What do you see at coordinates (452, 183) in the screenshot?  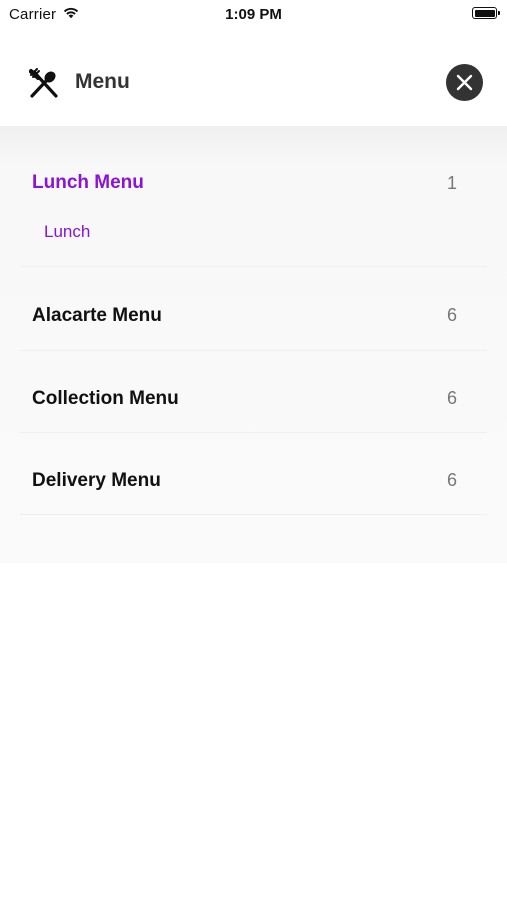 I see `menu-item-count: 1` at bounding box center [452, 183].